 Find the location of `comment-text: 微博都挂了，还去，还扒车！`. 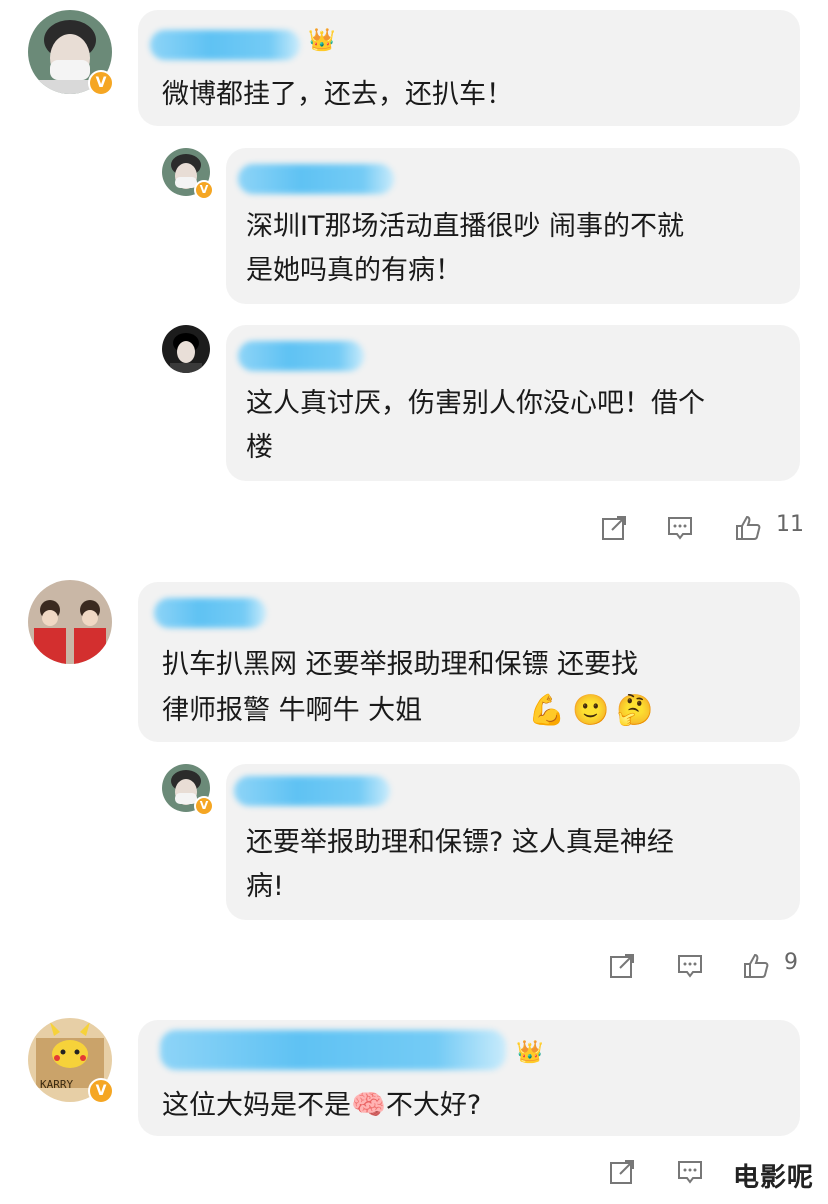

comment-text: 微博都挂了，还去，还扒车！ is located at coordinates (337, 94).